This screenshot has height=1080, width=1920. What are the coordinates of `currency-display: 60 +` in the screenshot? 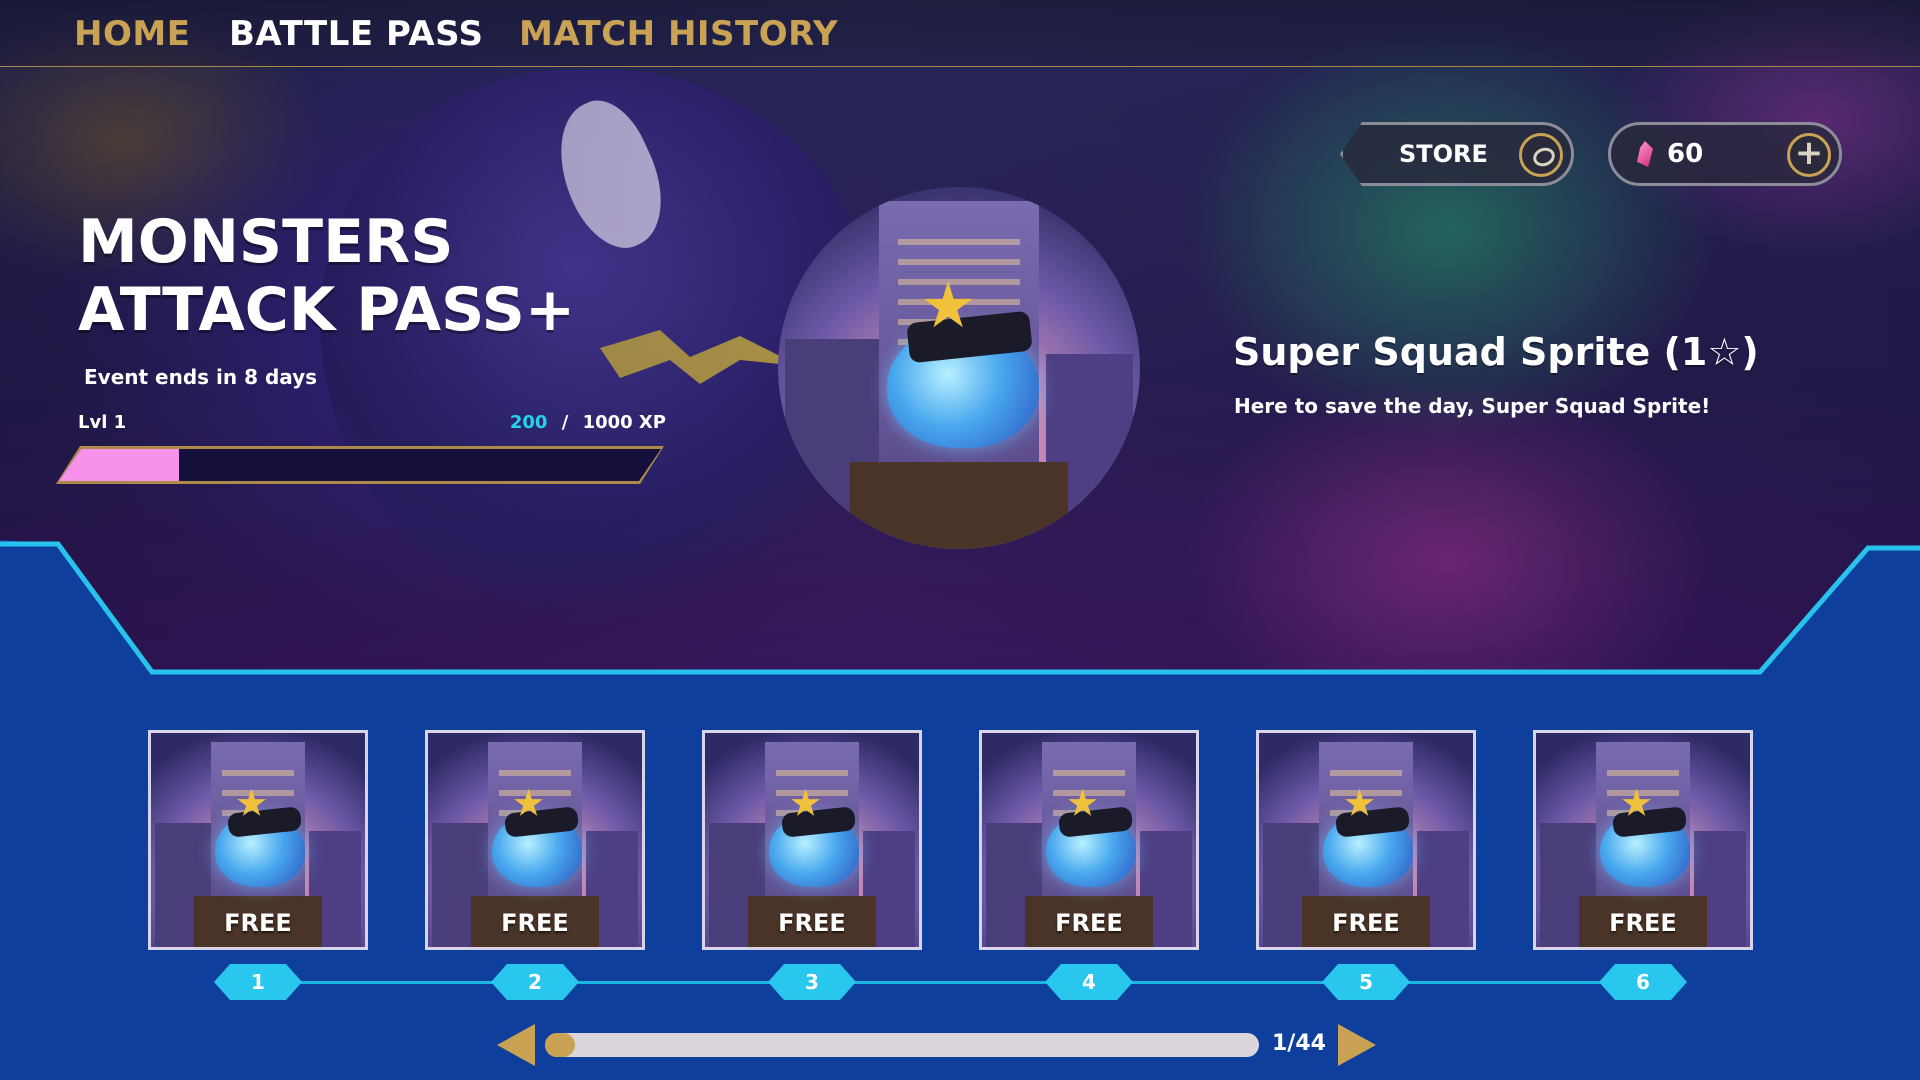 It's located at (1725, 154).